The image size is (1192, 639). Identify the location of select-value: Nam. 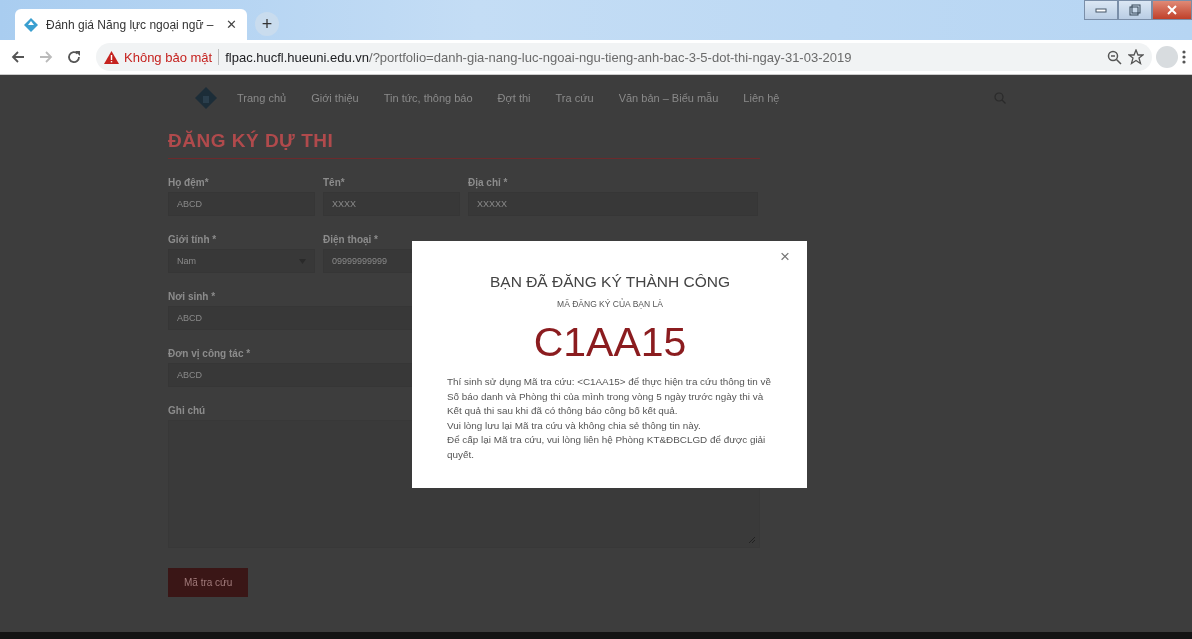
(186, 261).